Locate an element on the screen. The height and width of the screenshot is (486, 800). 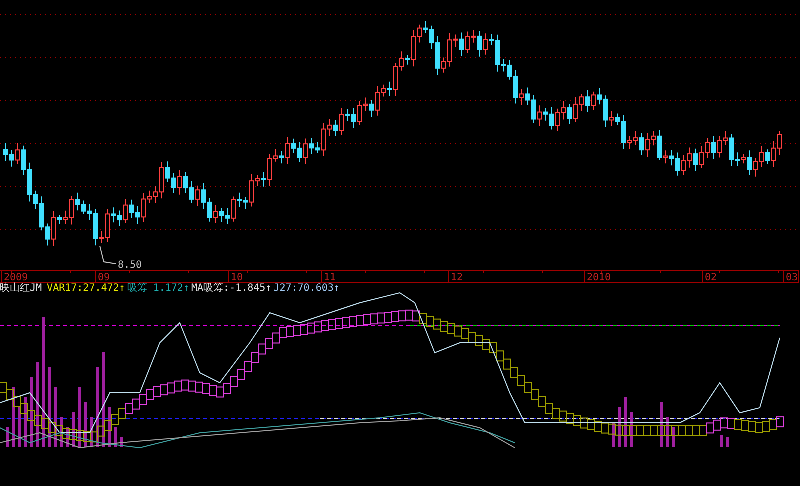
legend-value: MA吸筹:-1.845↑ is located at coordinates (231, 289).